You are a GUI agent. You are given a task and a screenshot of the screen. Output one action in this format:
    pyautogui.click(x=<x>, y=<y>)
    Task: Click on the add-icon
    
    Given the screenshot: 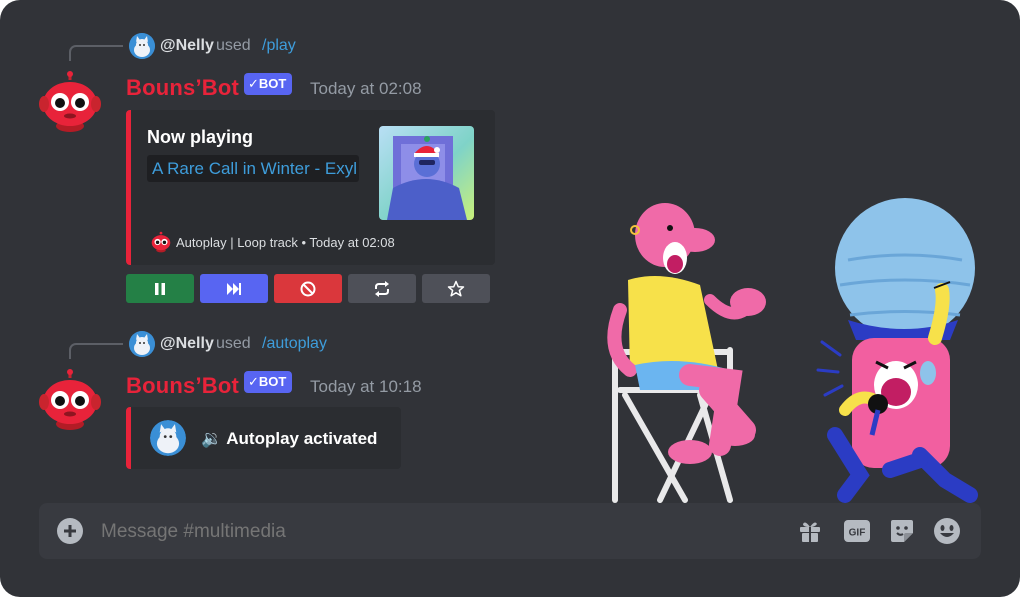 What is the action you would take?
    pyautogui.click(x=70, y=531)
    